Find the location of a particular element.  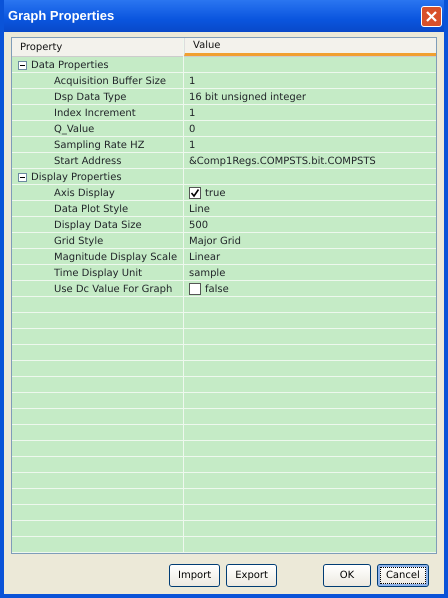

property-name: Q_Value is located at coordinates (74, 129).